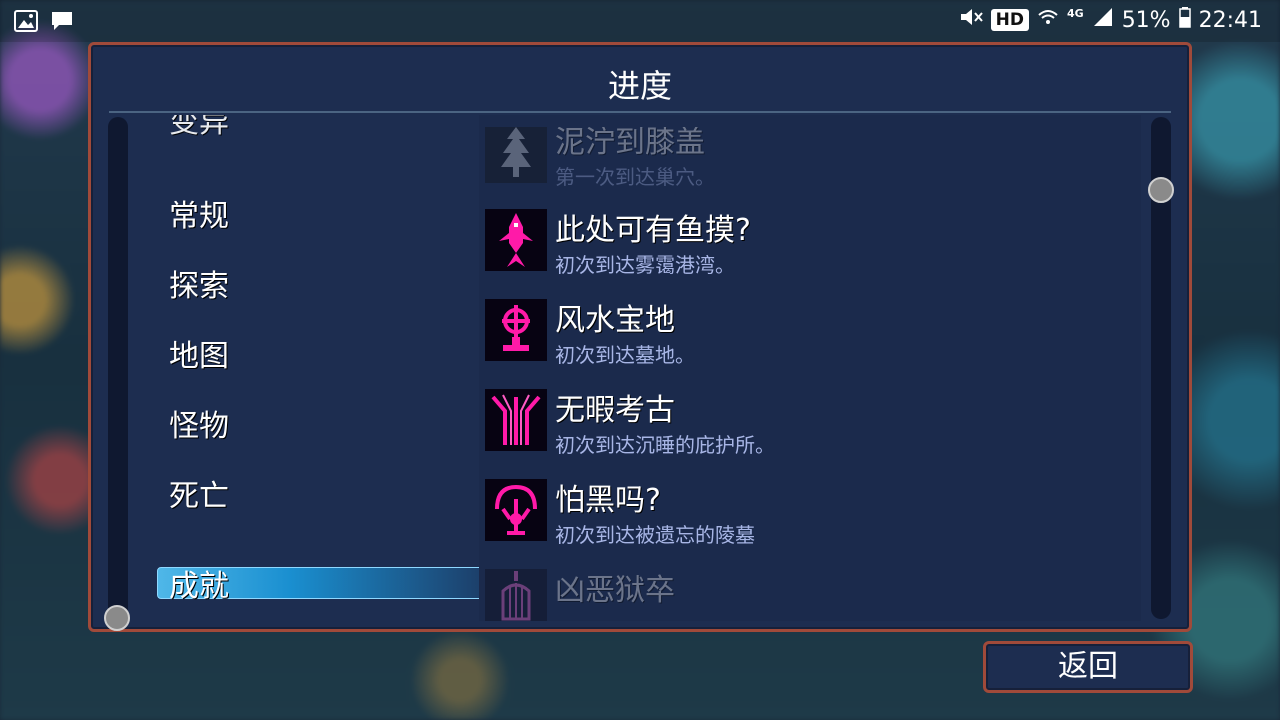  What do you see at coordinates (516, 510) in the screenshot?
I see `skull-tree-icon` at bounding box center [516, 510].